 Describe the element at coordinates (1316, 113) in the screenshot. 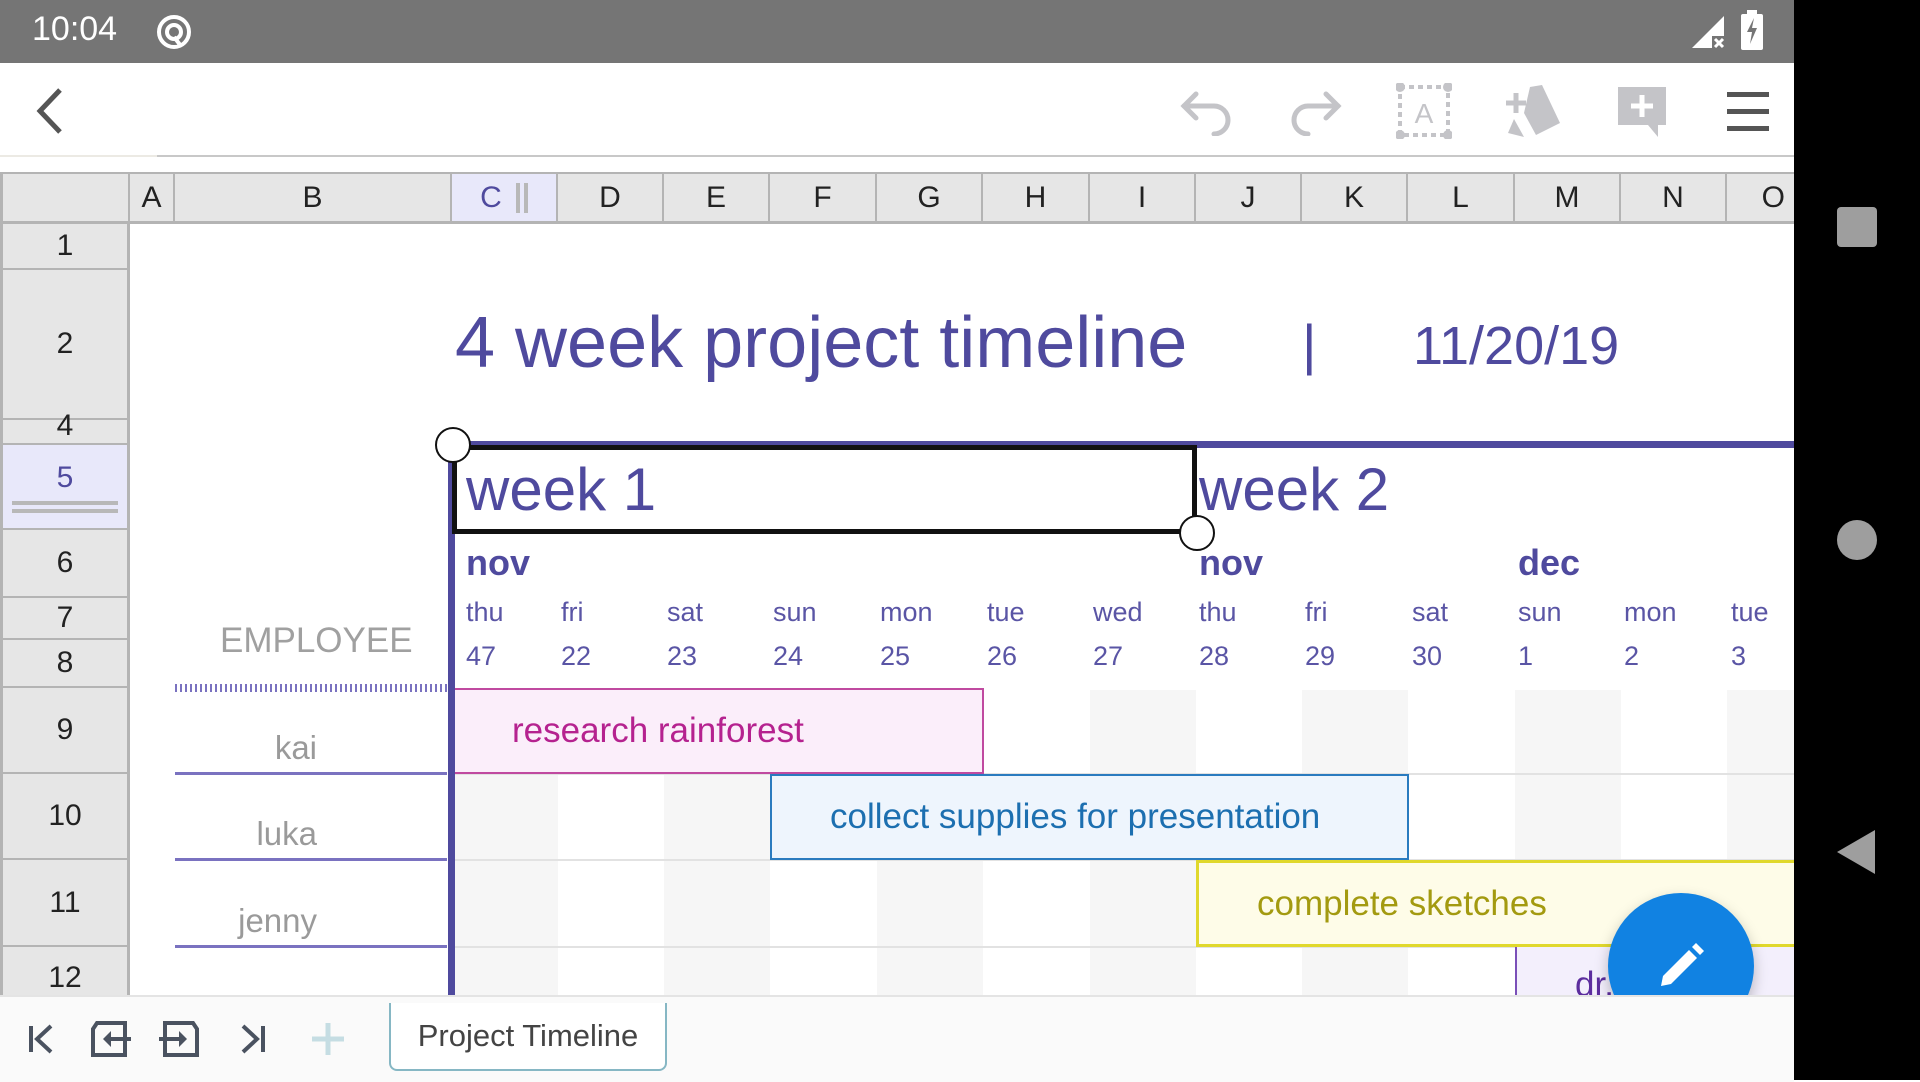

I see `redo-icon` at that location.